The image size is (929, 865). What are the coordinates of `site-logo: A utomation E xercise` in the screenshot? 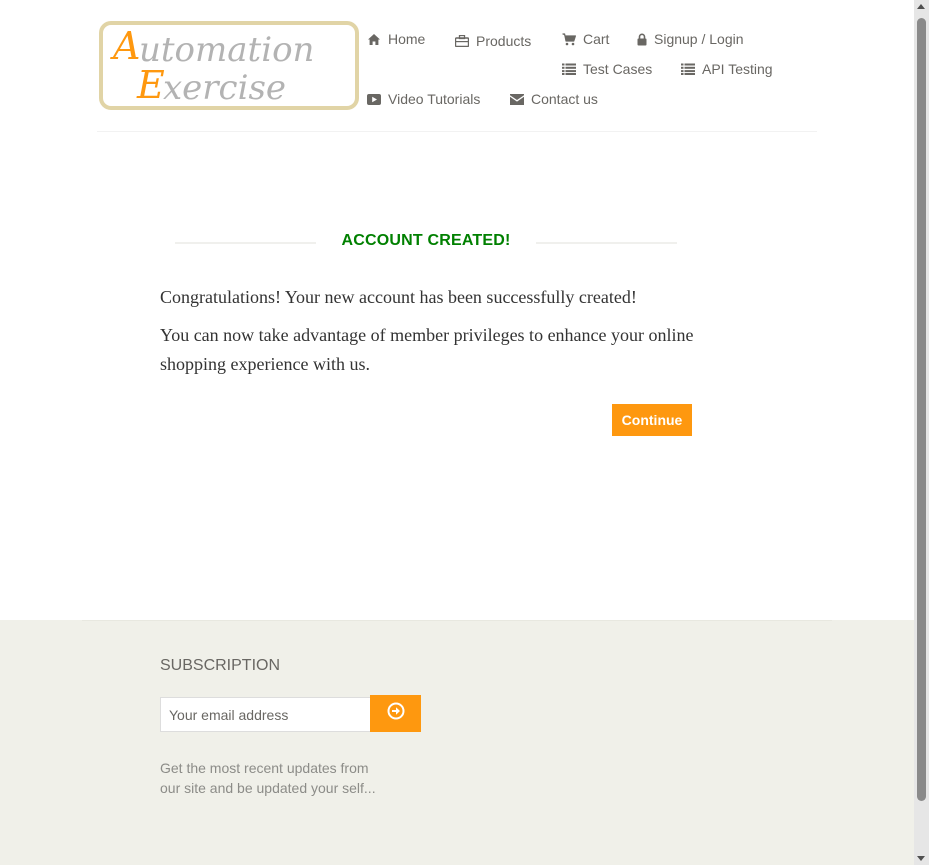 It's located at (229, 65).